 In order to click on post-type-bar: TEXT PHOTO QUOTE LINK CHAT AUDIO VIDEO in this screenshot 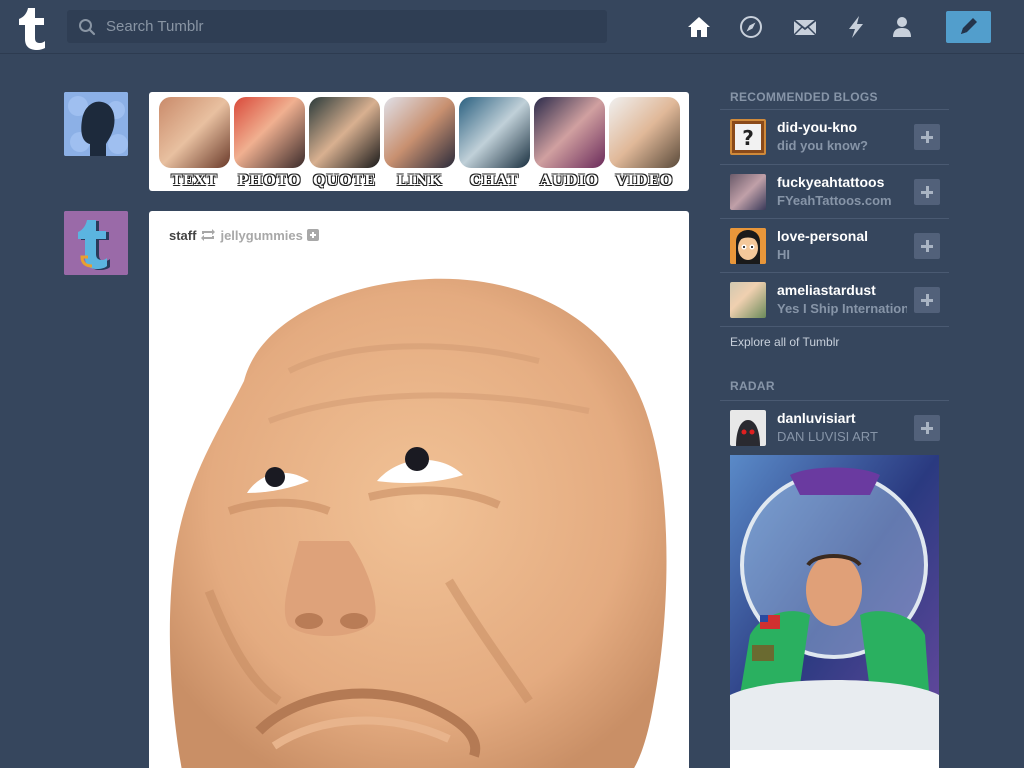, I will do `click(419, 141)`.